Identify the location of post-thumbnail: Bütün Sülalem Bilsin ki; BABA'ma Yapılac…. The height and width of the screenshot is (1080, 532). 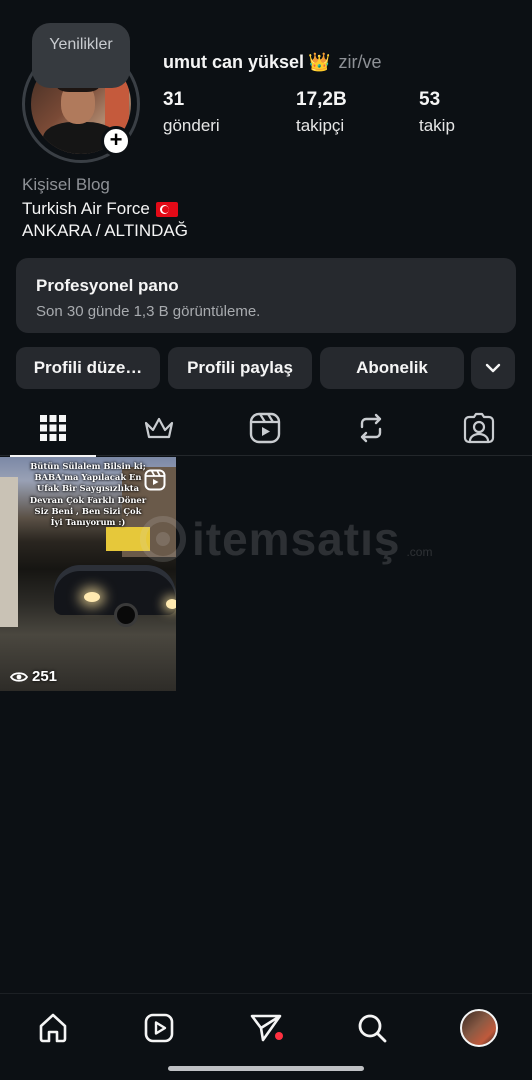
(88, 574).